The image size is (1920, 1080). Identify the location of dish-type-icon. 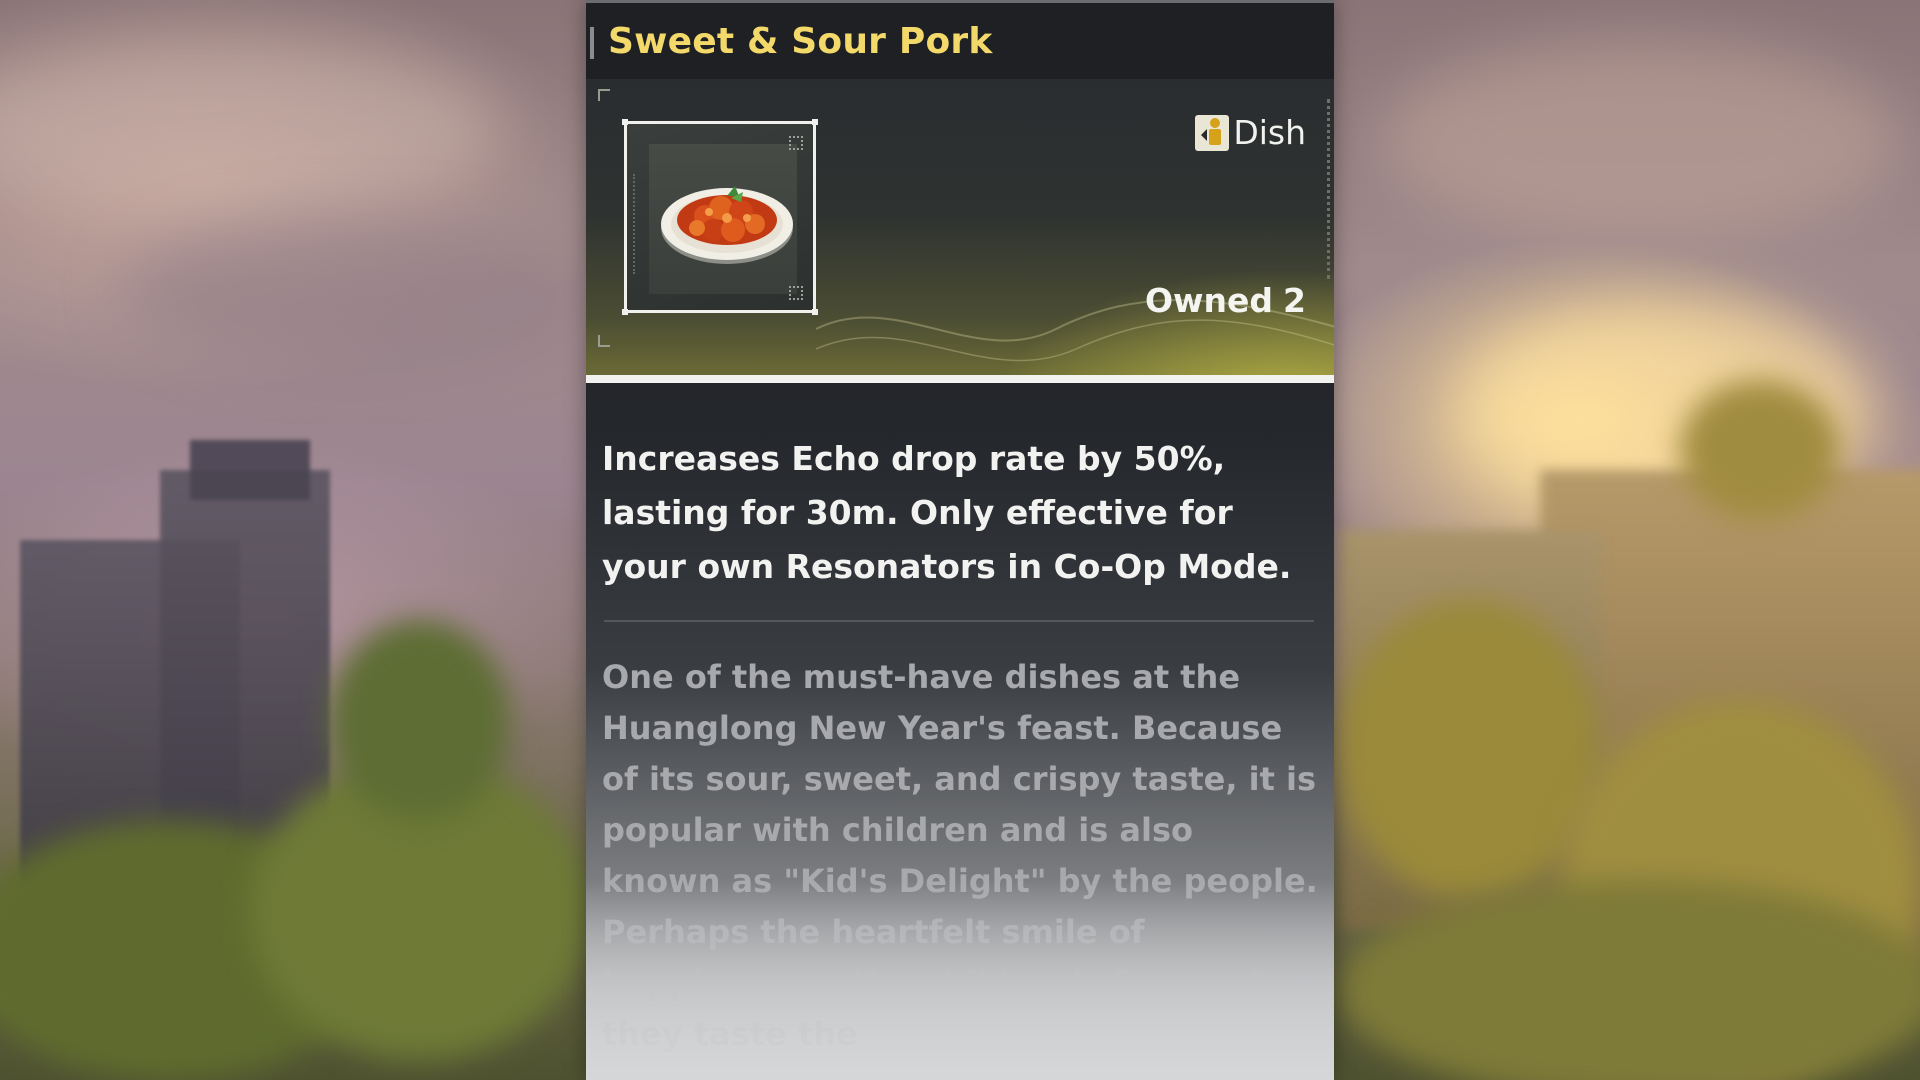
(1212, 132).